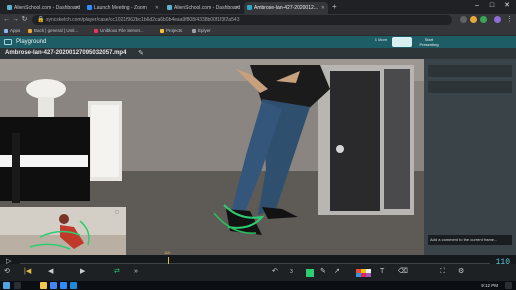 The width and height of the screenshot is (516, 290). What do you see at coordinates (174, 30) in the screenshot?
I see `bookmark-label: Projects` at bounding box center [174, 30].